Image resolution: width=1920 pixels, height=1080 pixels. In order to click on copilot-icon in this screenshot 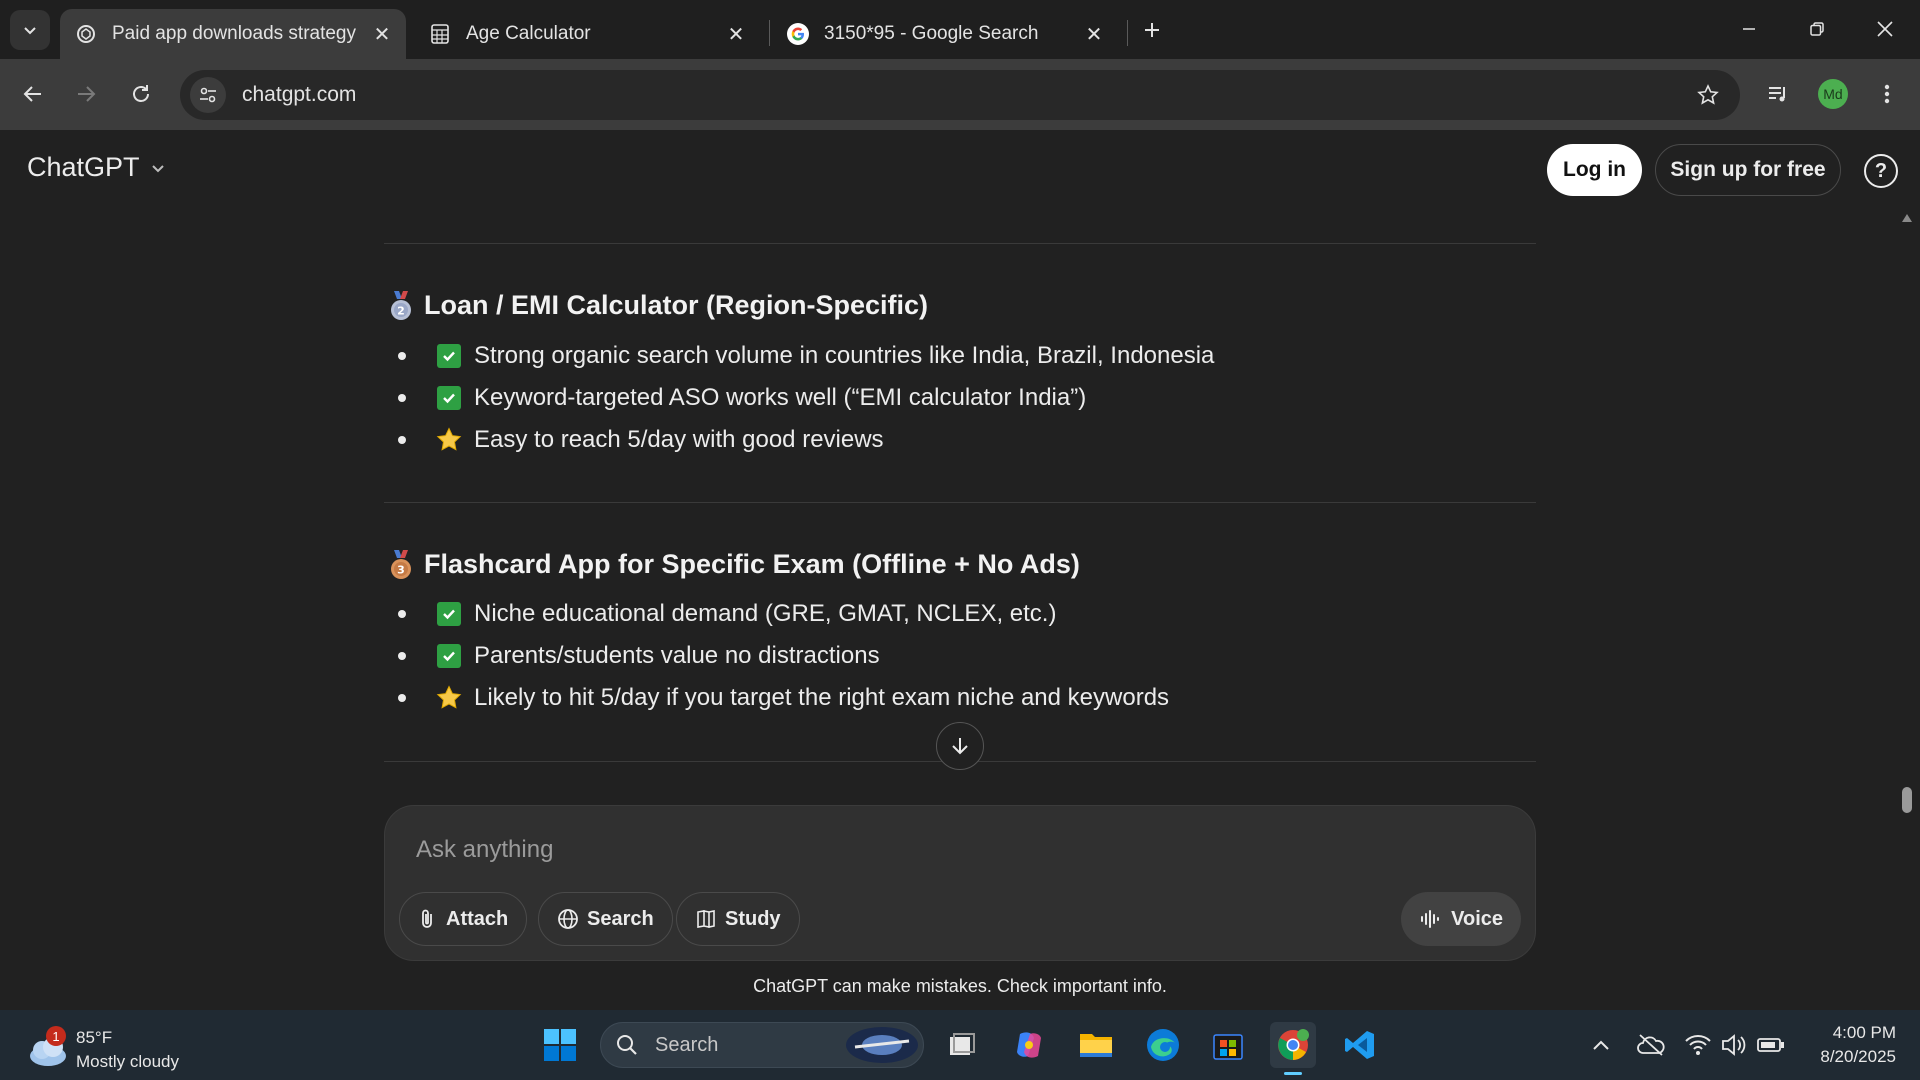, I will do `click(1029, 1045)`.